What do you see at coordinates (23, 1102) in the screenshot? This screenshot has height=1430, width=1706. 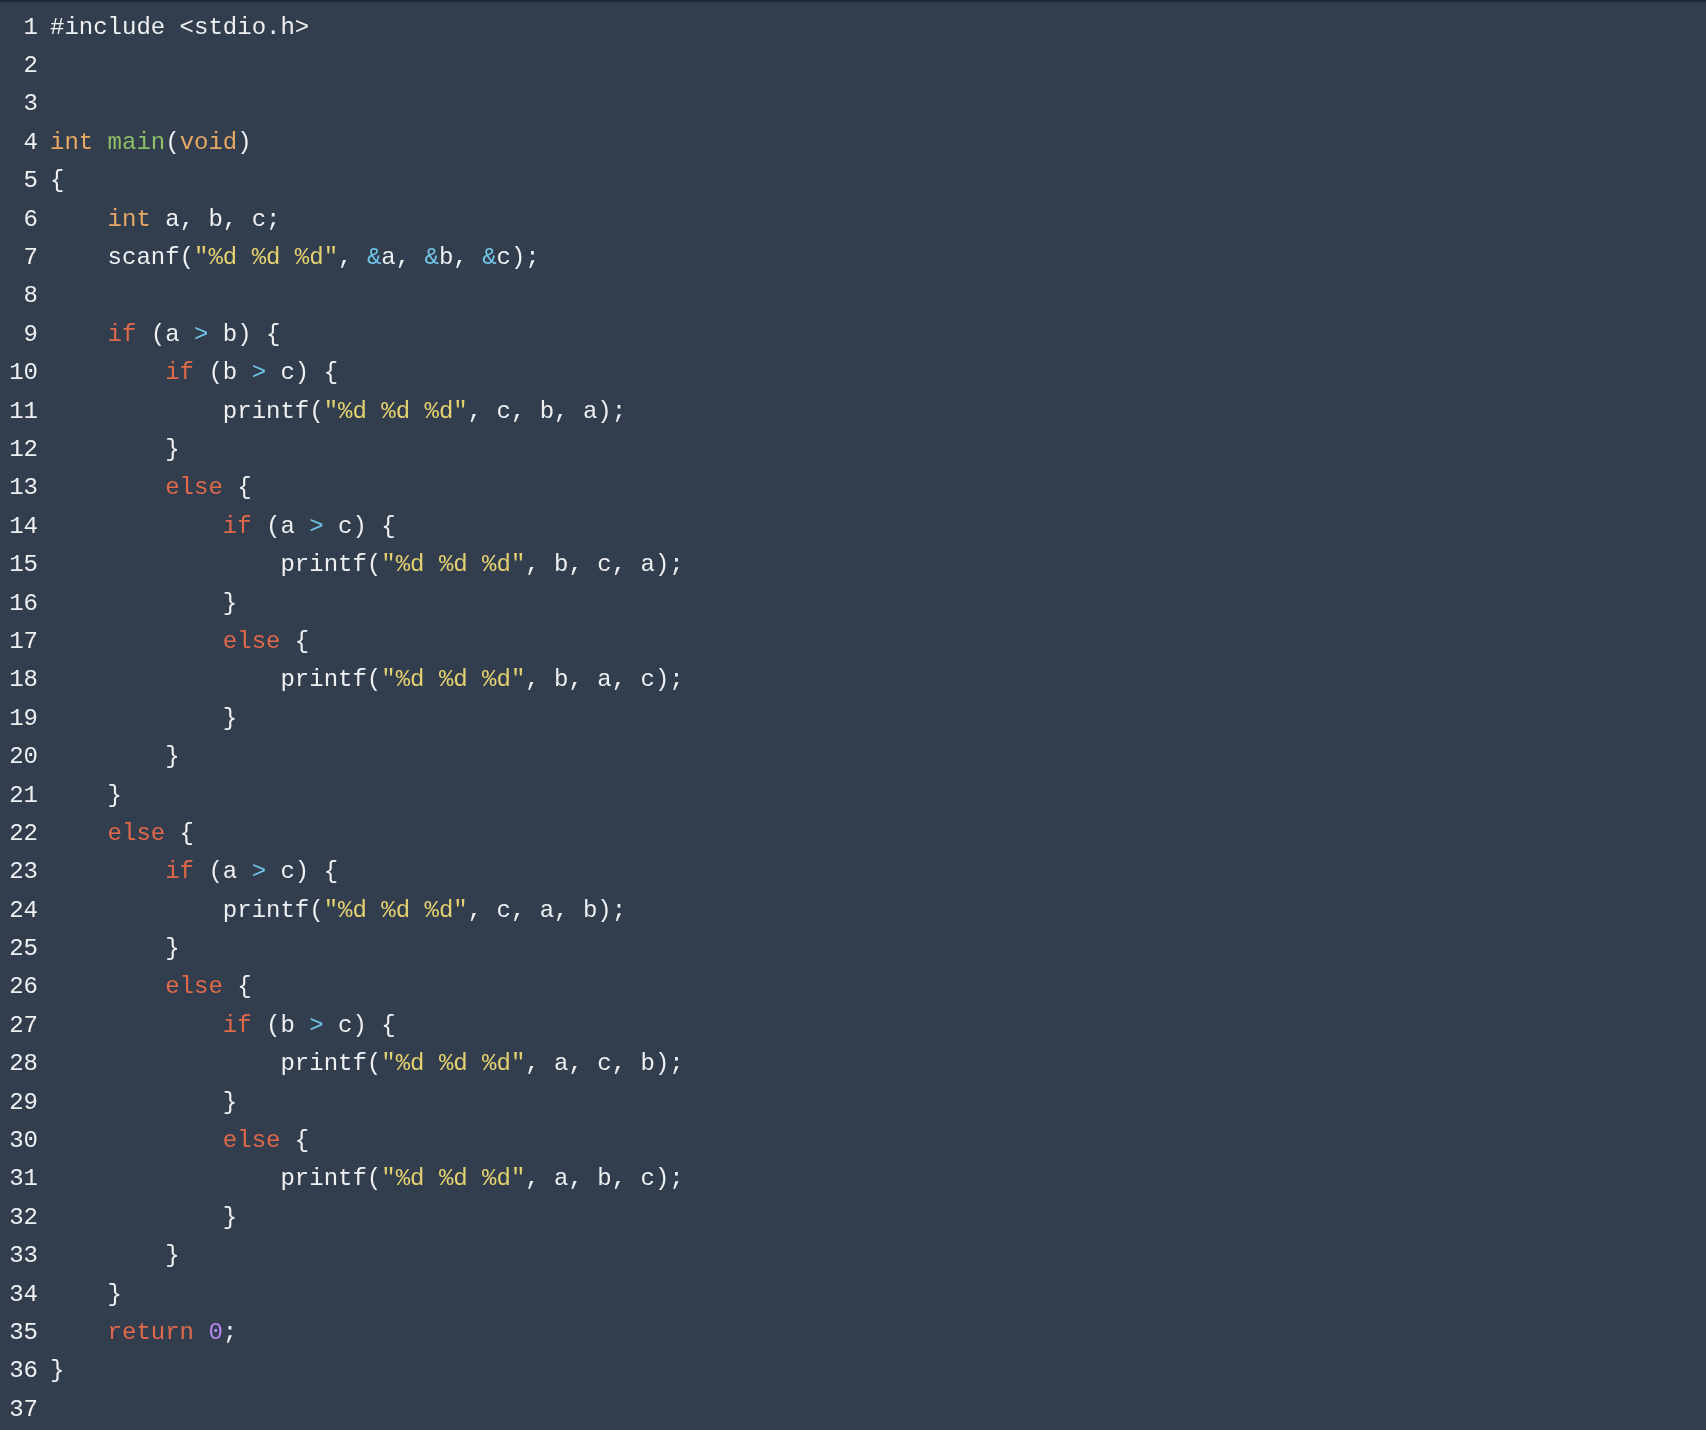 I see `line-number: 29` at bounding box center [23, 1102].